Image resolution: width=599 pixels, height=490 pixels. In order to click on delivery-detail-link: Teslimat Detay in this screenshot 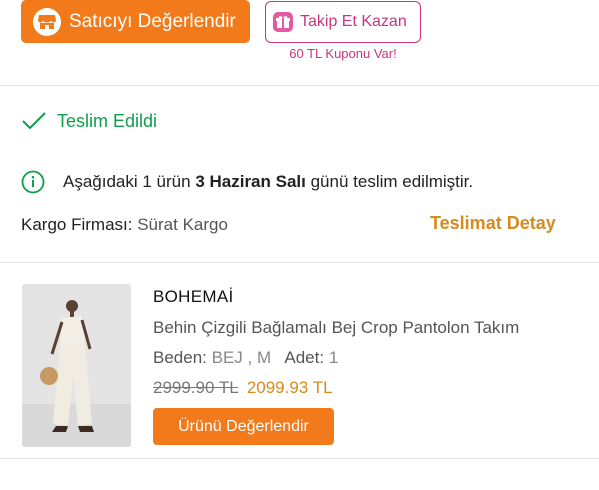, I will do `click(493, 223)`.